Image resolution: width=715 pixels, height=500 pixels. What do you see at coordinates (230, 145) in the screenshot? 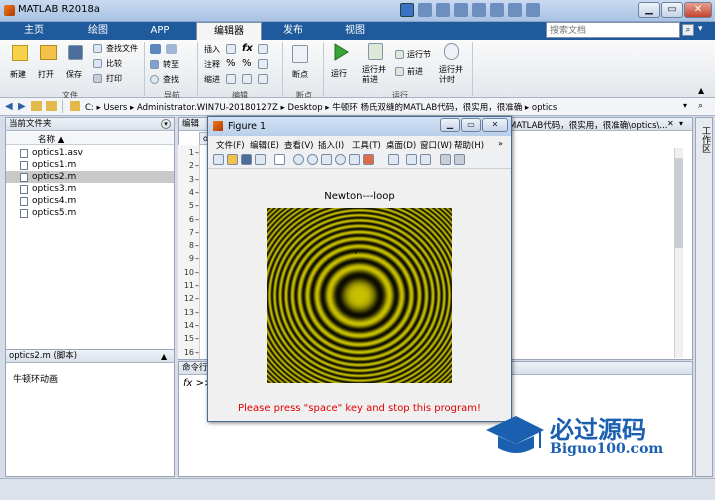
I see `figure-menu-item: 文件(F)` at bounding box center [230, 145].